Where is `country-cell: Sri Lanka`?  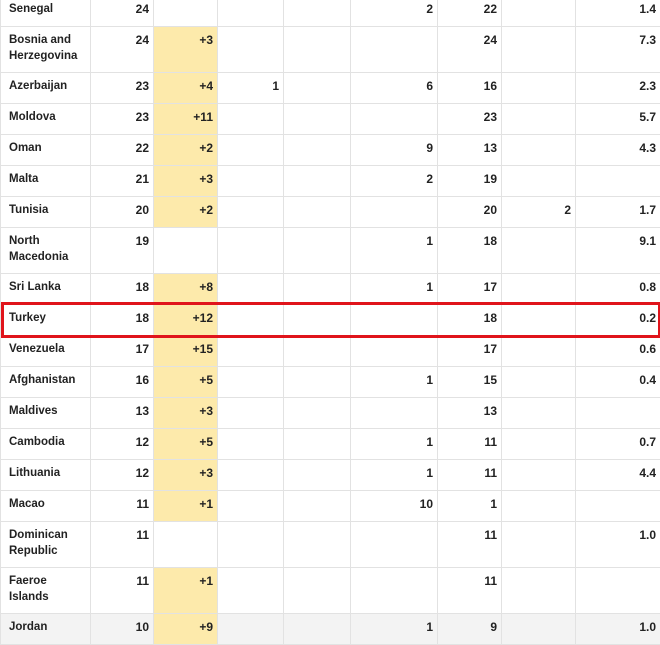
country-cell: Sri Lanka is located at coordinates (46, 289).